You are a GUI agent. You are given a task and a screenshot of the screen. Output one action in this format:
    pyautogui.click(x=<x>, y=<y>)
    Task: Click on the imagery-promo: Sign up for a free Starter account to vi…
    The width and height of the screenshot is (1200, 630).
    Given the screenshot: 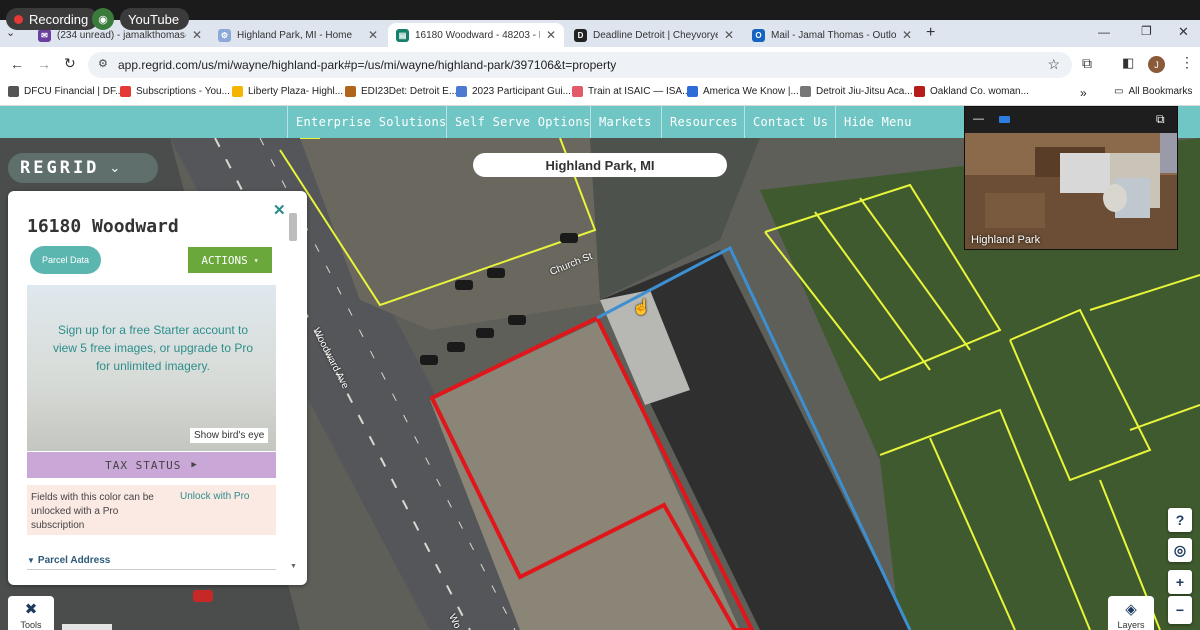 What is the action you would take?
    pyautogui.click(x=151, y=368)
    